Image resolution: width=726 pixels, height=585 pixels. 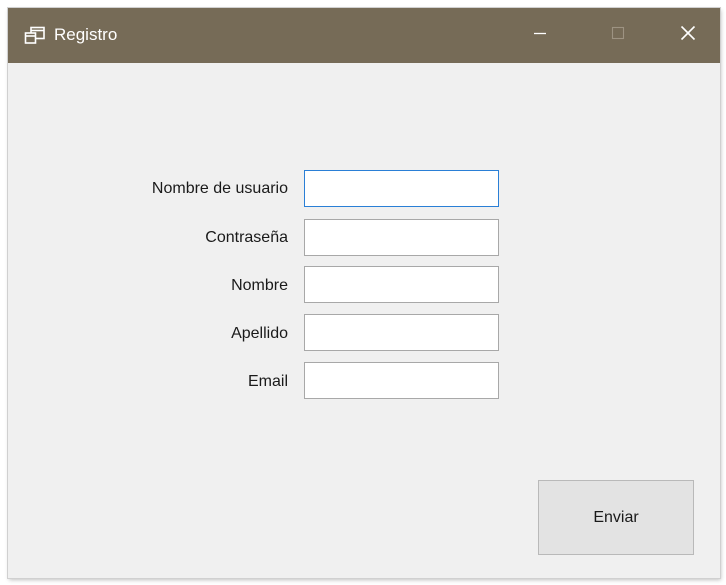 I want to click on window-title: Registro, so click(x=86, y=34).